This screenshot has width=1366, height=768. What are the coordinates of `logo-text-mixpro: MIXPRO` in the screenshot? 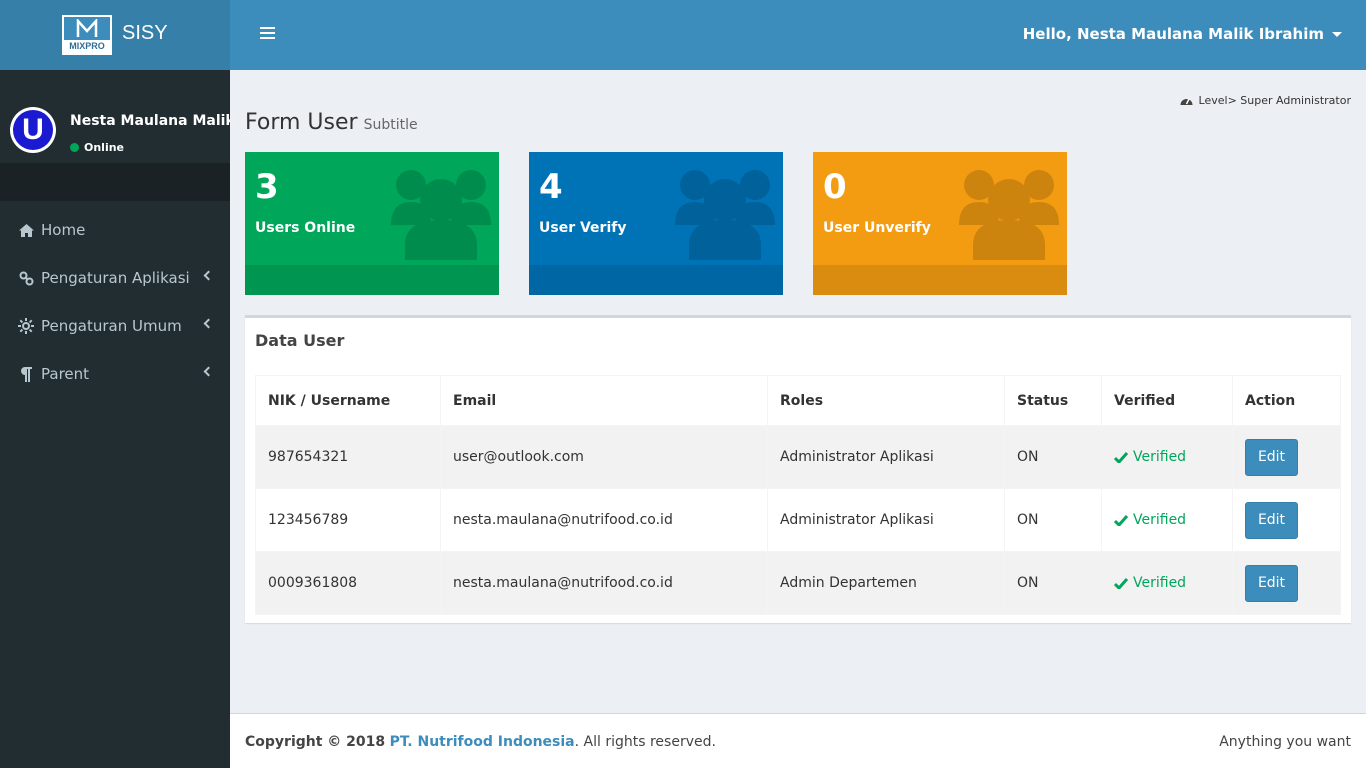 It's located at (87, 46).